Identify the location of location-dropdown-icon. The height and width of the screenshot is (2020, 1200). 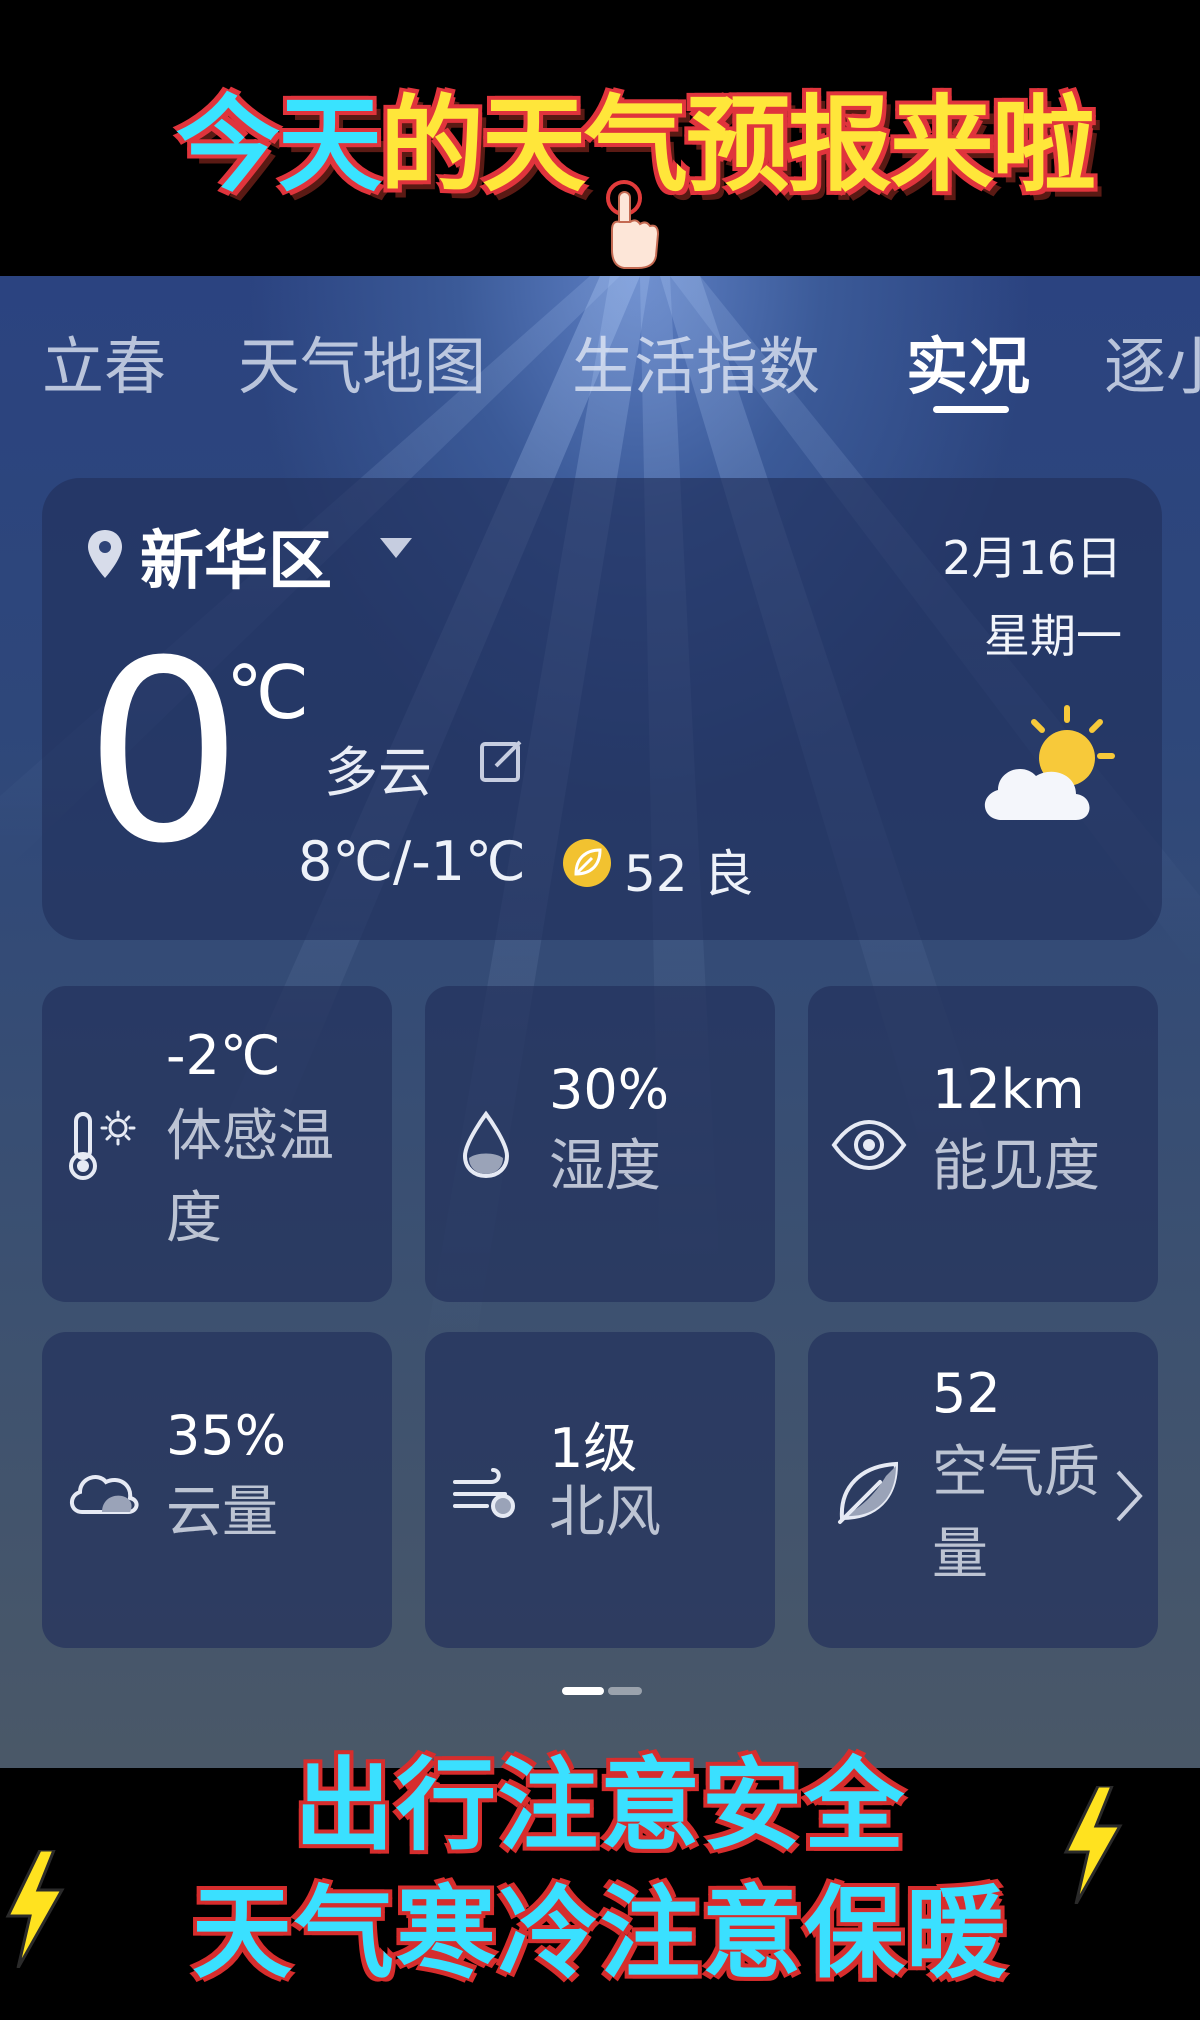
(396, 548).